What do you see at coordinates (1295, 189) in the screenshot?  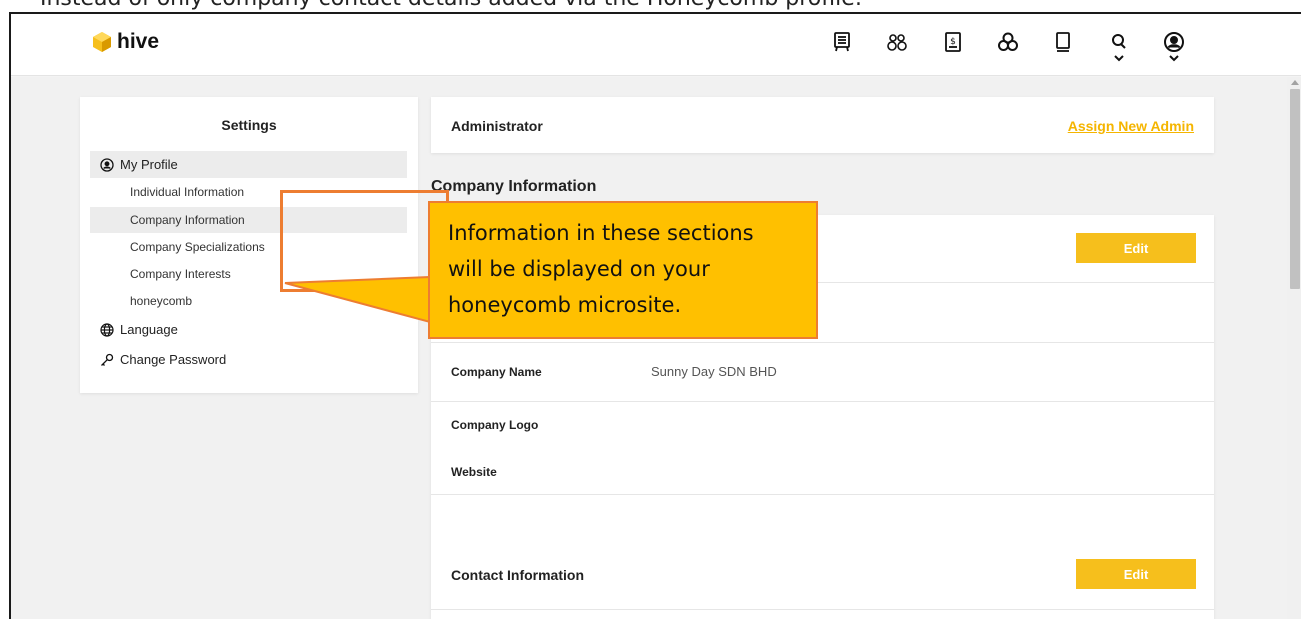 I see `scrollbar-thumb` at bounding box center [1295, 189].